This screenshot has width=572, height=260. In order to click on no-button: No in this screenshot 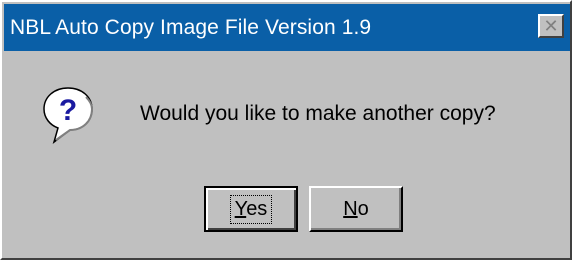, I will do `click(356, 209)`.